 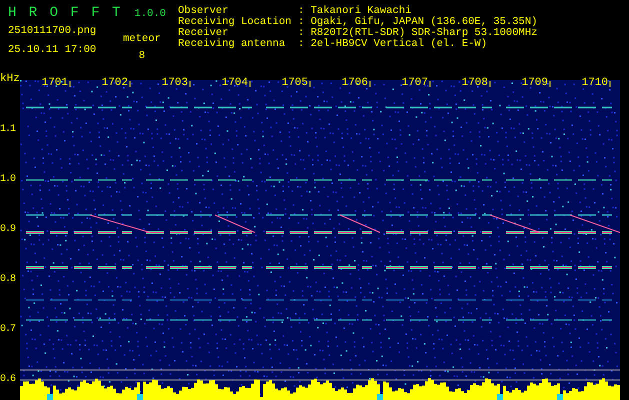 What do you see at coordinates (203, 11) in the screenshot?
I see `info-label: Observer` at bounding box center [203, 11].